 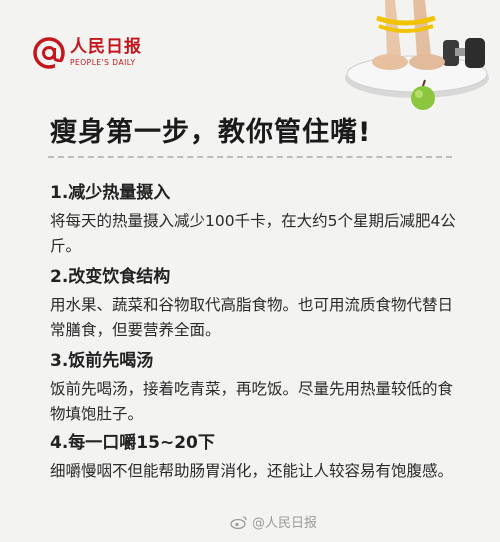 What do you see at coordinates (252, 401) in the screenshot?
I see `tip-body: 饭前先喝汤，接着吃青菜，再吃饭。尽量先用热量较低的食物填饱肚子。` at bounding box center [252, 401].